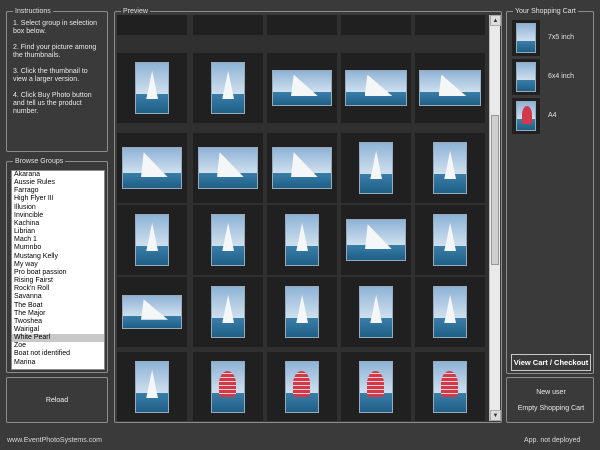 The width and height of the screenshot is (600, 450). I want to click on cart-item-size: A4, so click(552, 115).